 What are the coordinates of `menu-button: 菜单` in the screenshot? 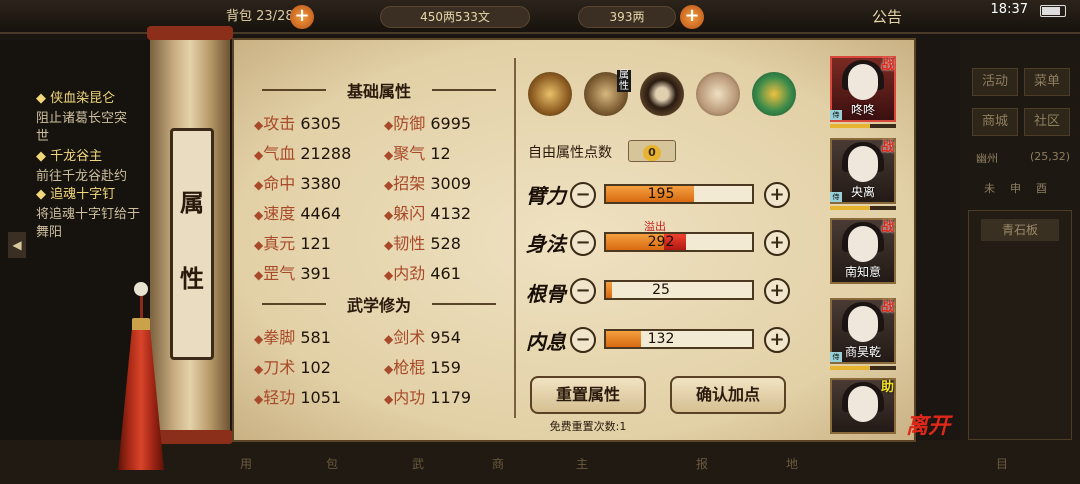 It's located at (1047, 82).